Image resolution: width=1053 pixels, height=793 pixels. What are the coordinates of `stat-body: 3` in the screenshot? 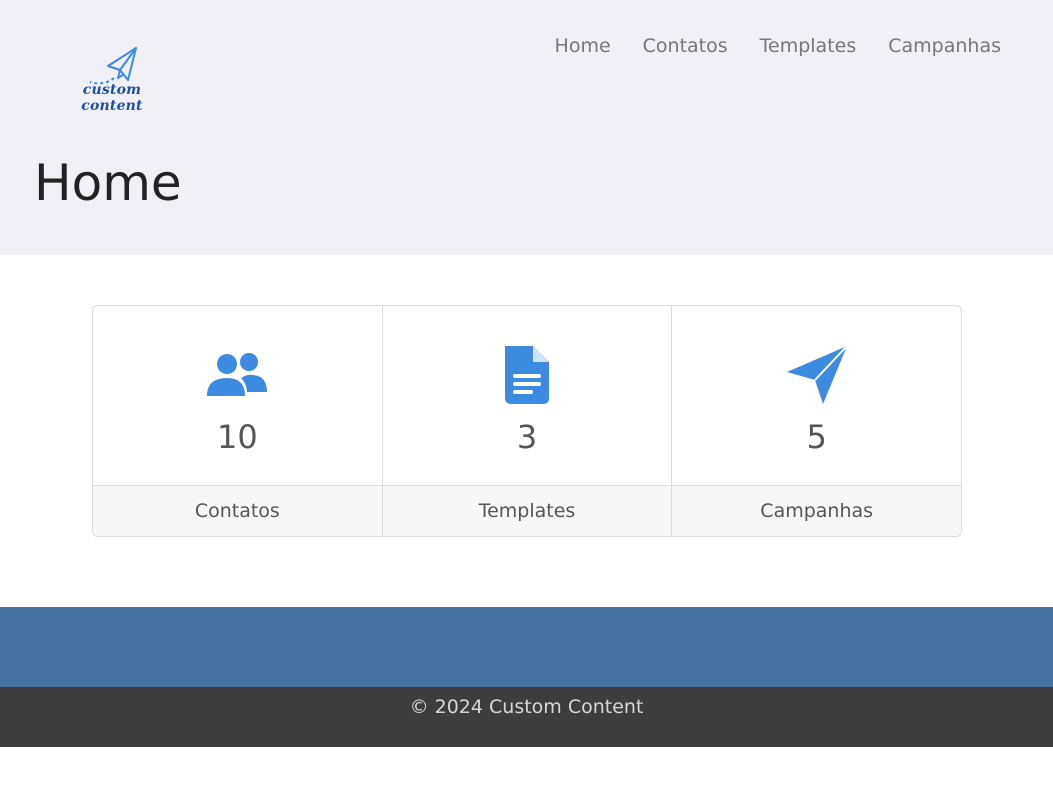 It's located at (527, 396).